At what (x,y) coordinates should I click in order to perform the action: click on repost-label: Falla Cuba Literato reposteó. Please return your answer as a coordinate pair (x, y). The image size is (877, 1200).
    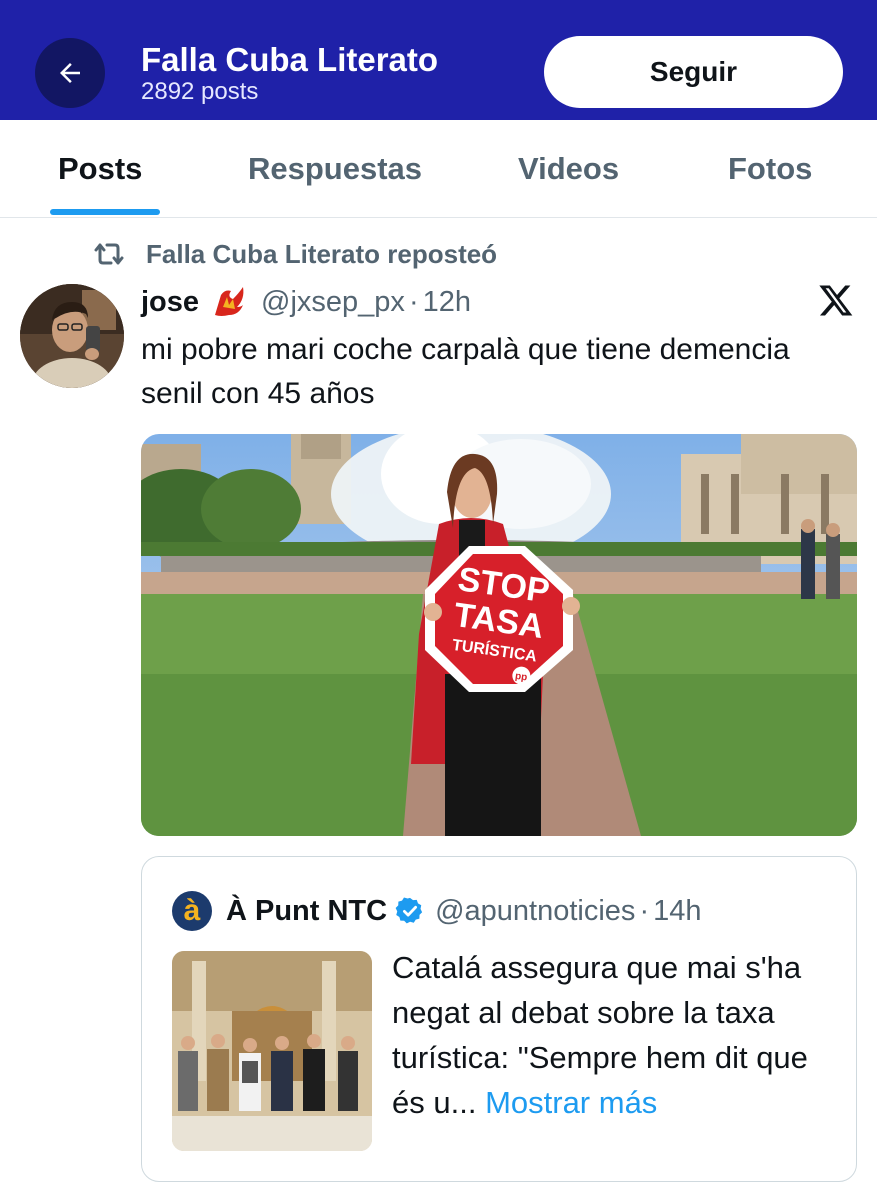
    Looking at the image, I should click on (322, 253).